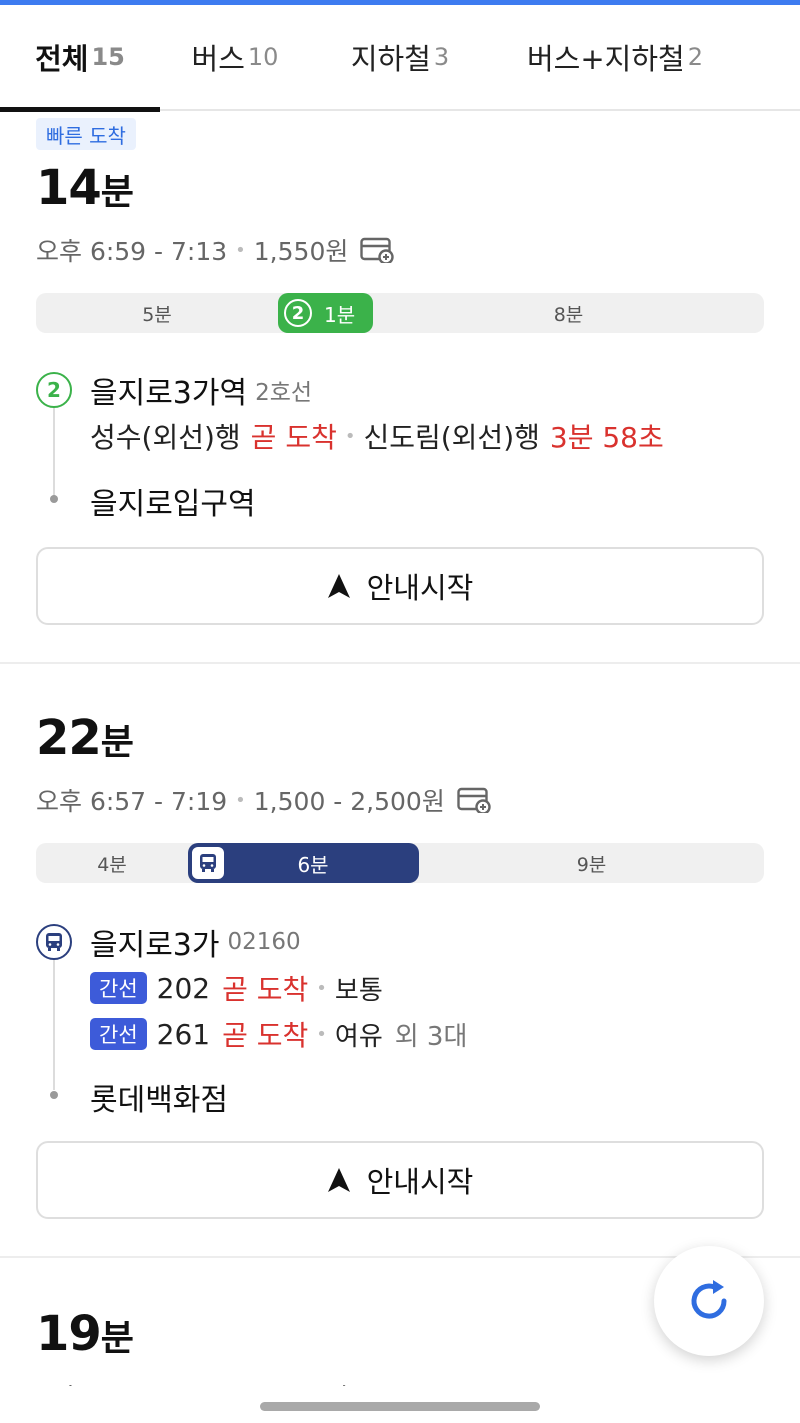  What do you see at coordinates (155, 945) in the screenshot?
I see `stop-name: 을지로3가` at bounding box center [155, 945].